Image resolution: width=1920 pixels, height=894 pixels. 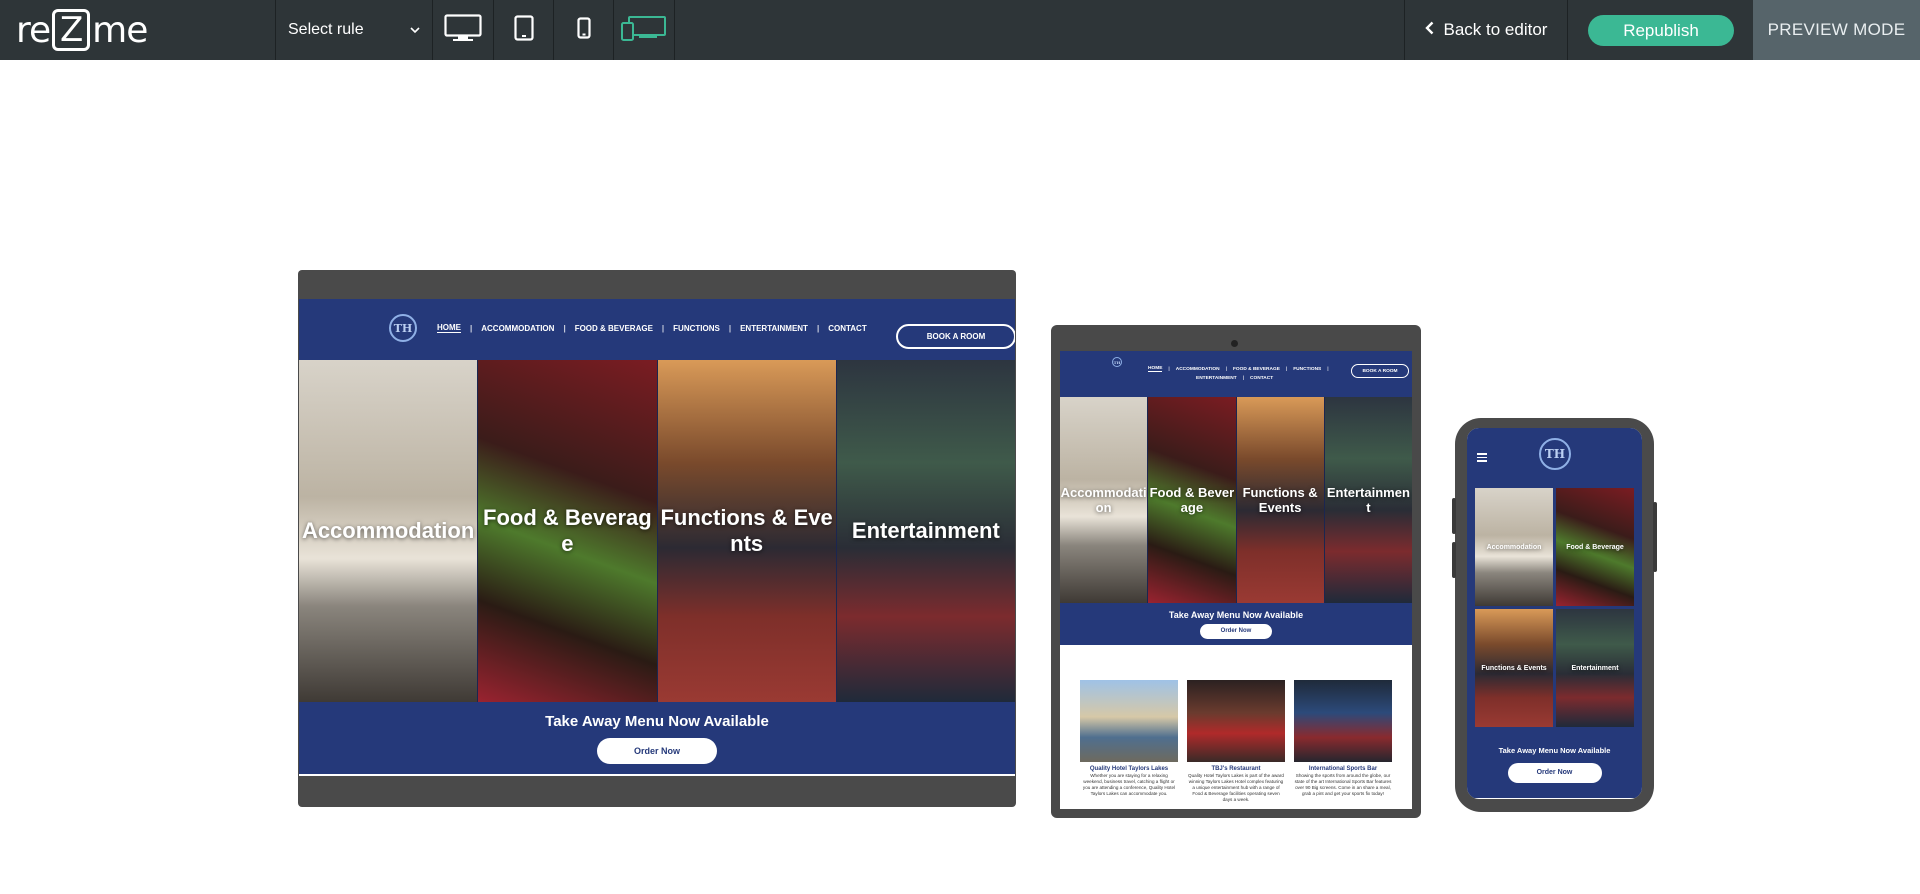 I want to click on phone-icon, so click(x=583, y=30).